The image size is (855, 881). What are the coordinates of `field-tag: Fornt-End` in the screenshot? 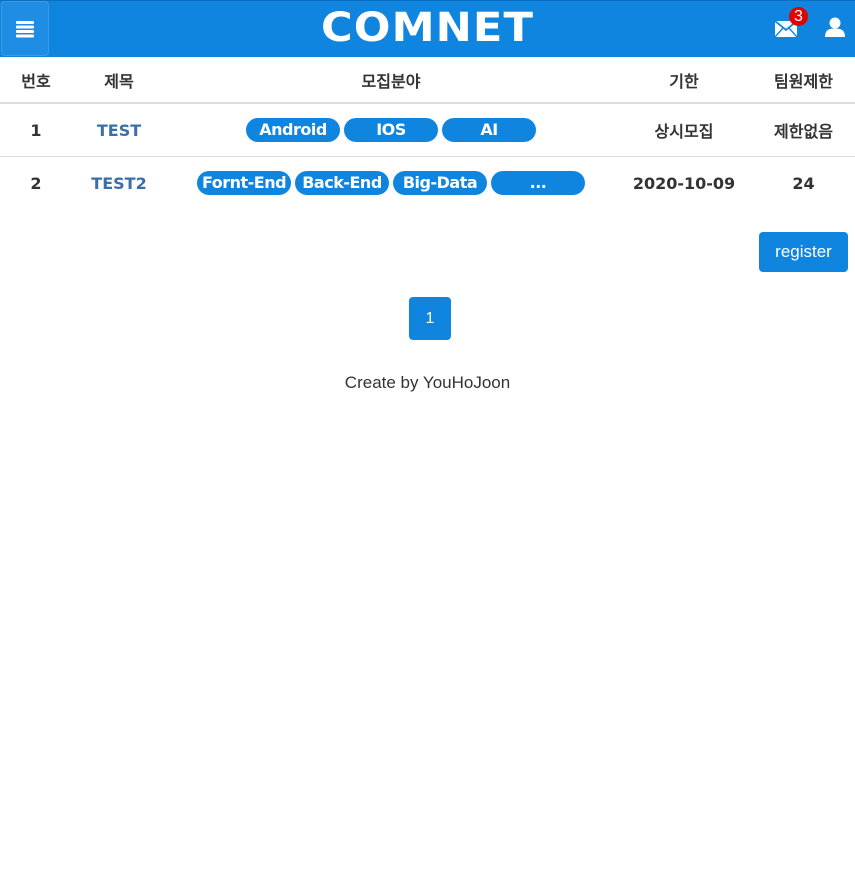 It's located at (244, 183).